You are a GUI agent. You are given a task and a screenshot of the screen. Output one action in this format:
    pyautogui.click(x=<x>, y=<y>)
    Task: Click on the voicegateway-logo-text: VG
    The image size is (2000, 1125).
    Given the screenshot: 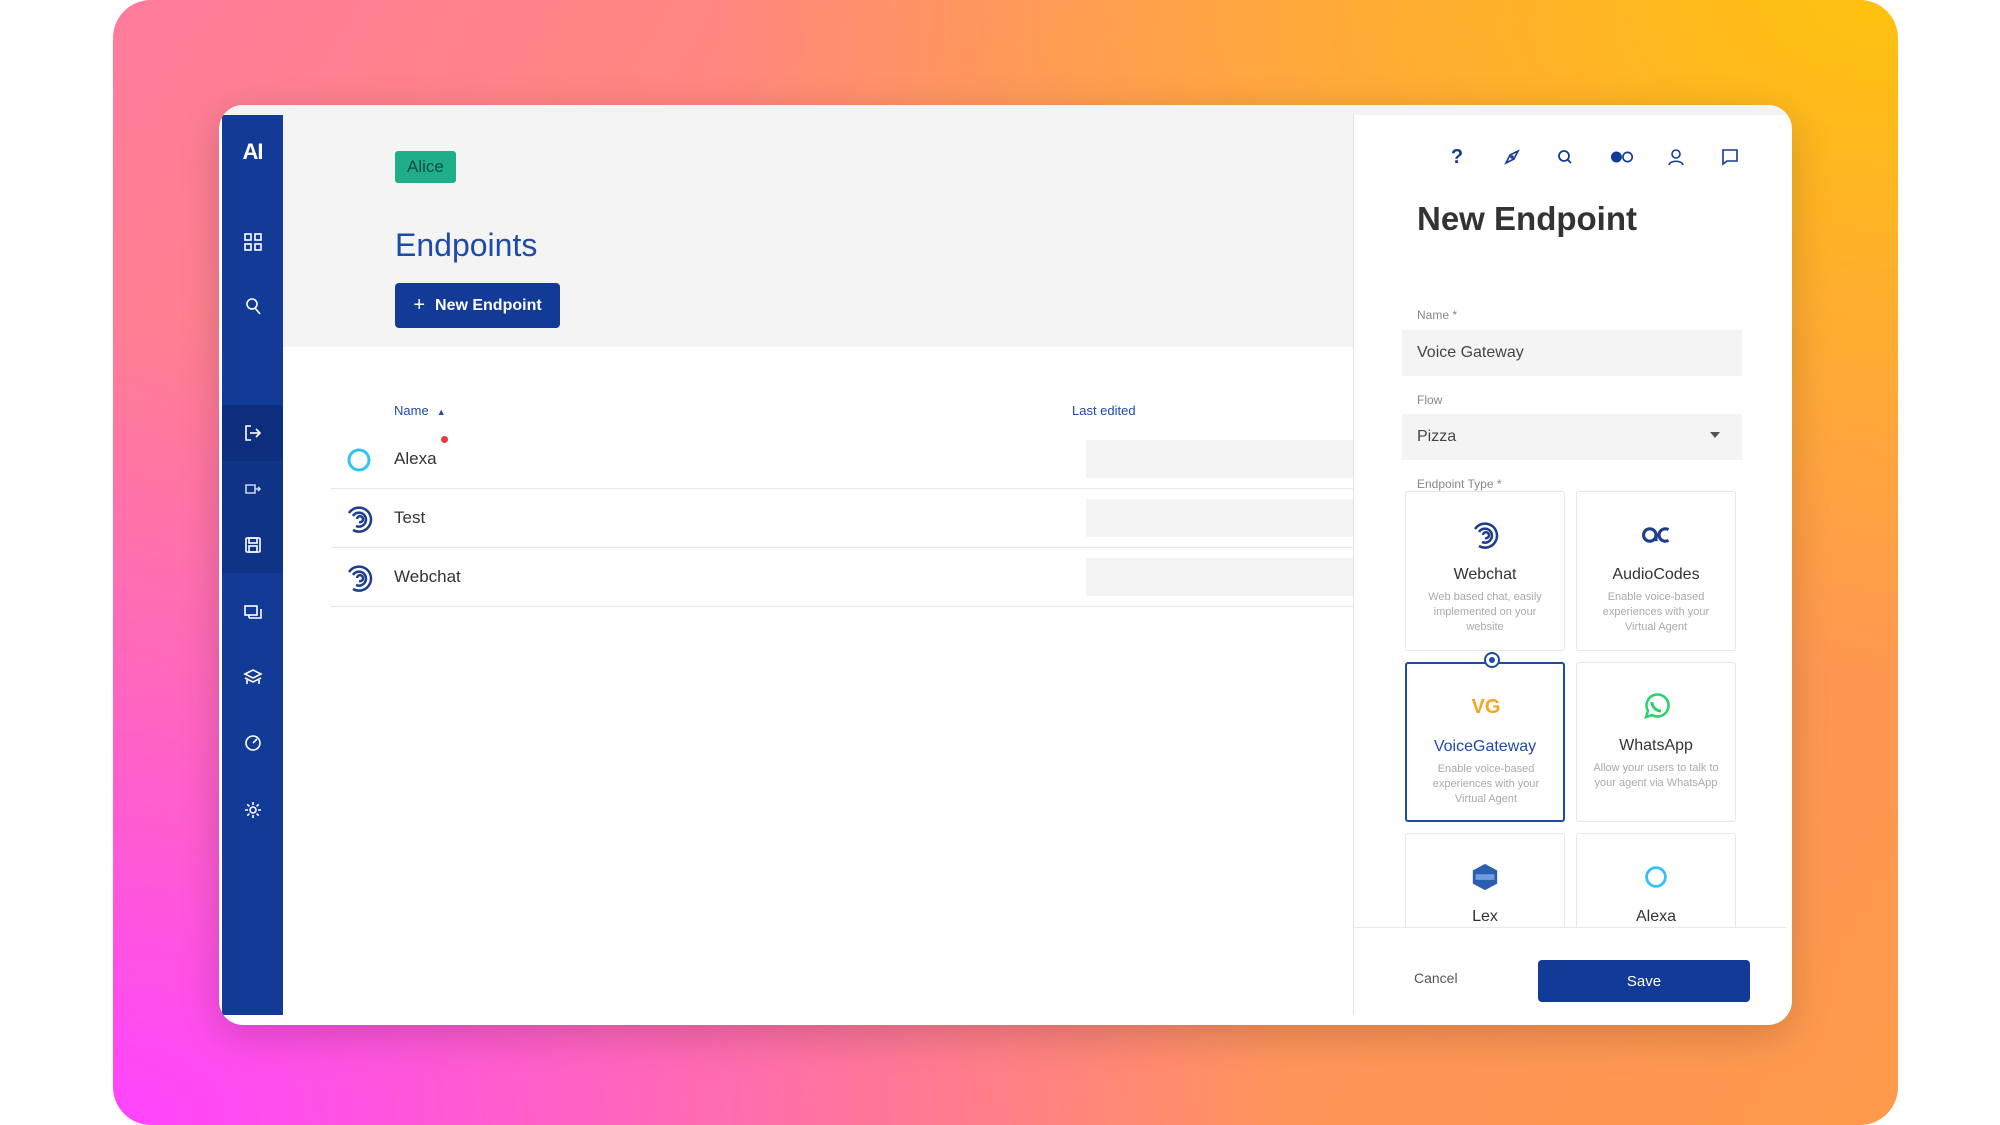 What is the action you would take?
    pyautogui.click(x=1486, y=706)
    